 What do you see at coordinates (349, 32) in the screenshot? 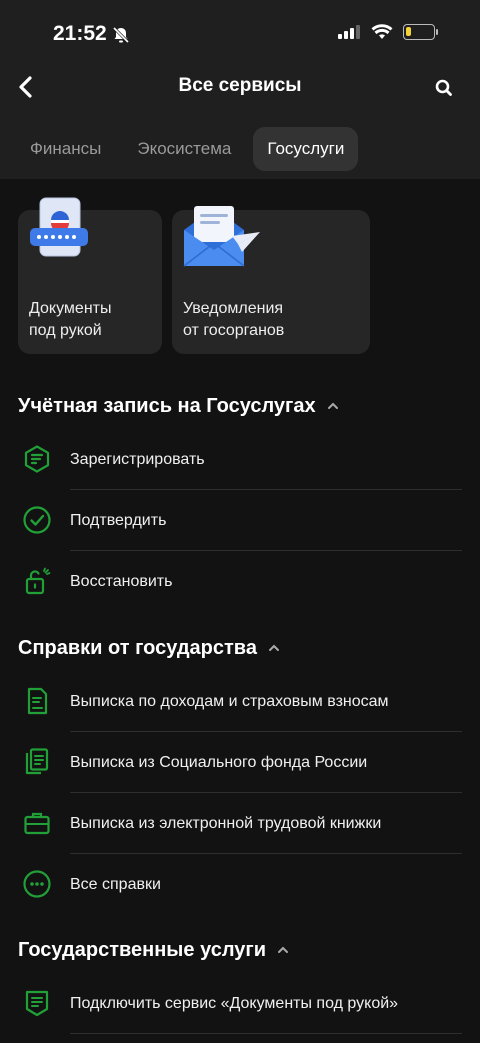
I see `cellular-signal-icon` at bounding box center [349, 32].